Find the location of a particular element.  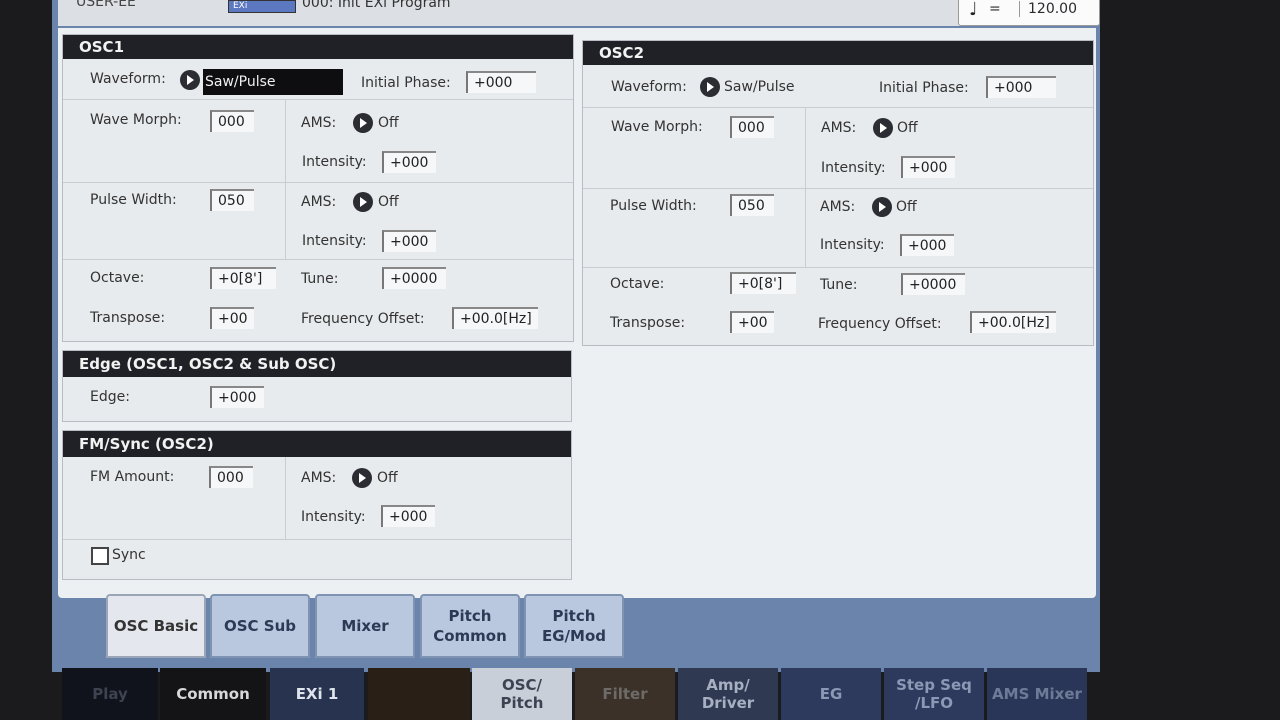

fm-intensity-label: Intensity: is located at coordinates (333, 517).